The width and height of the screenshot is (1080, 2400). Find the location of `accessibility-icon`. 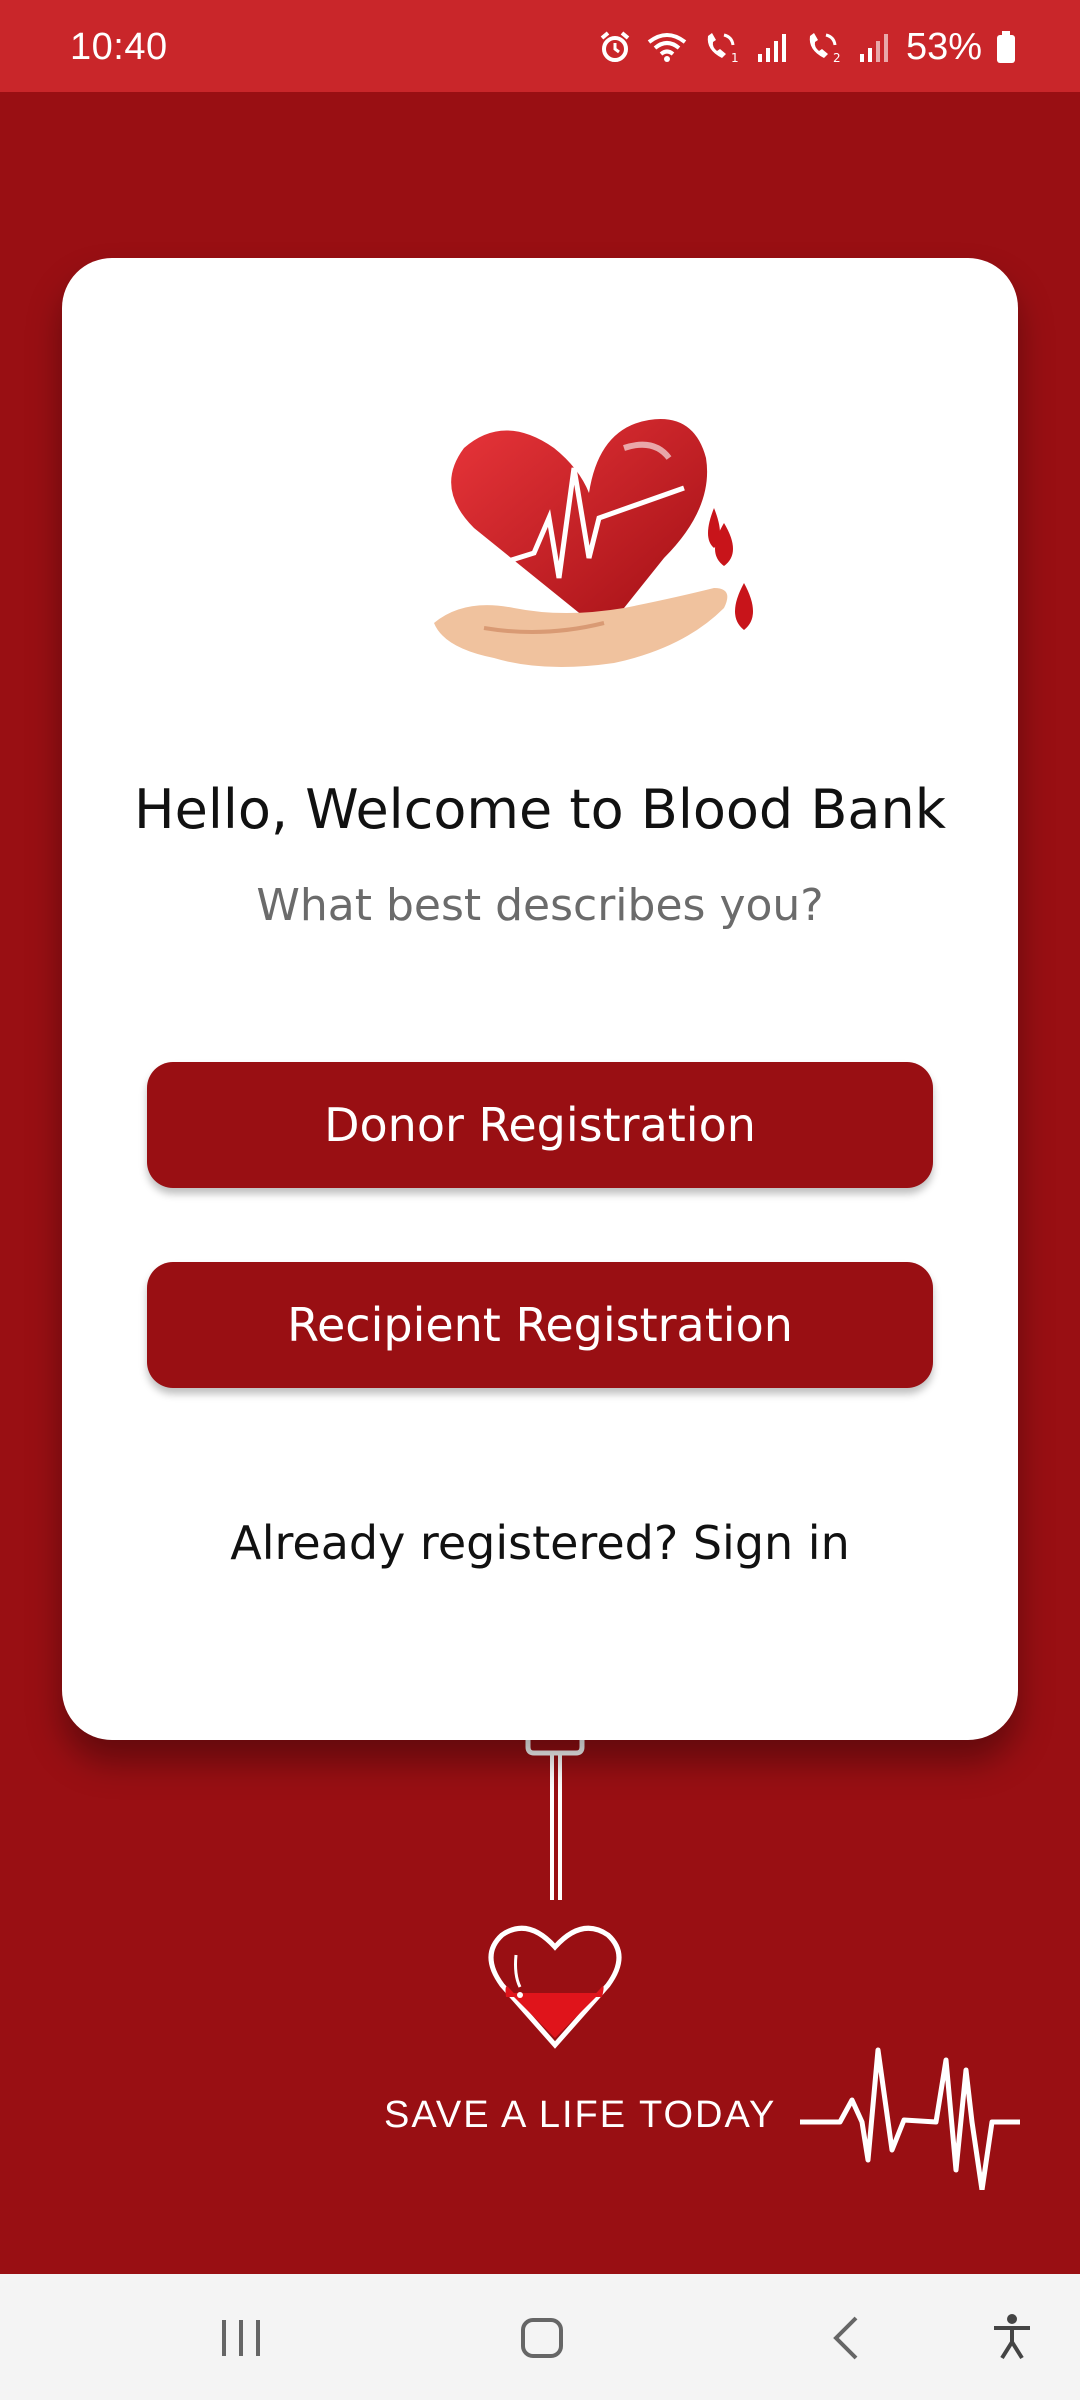

accessibility-icon is located at coordinates (1012, 2339).